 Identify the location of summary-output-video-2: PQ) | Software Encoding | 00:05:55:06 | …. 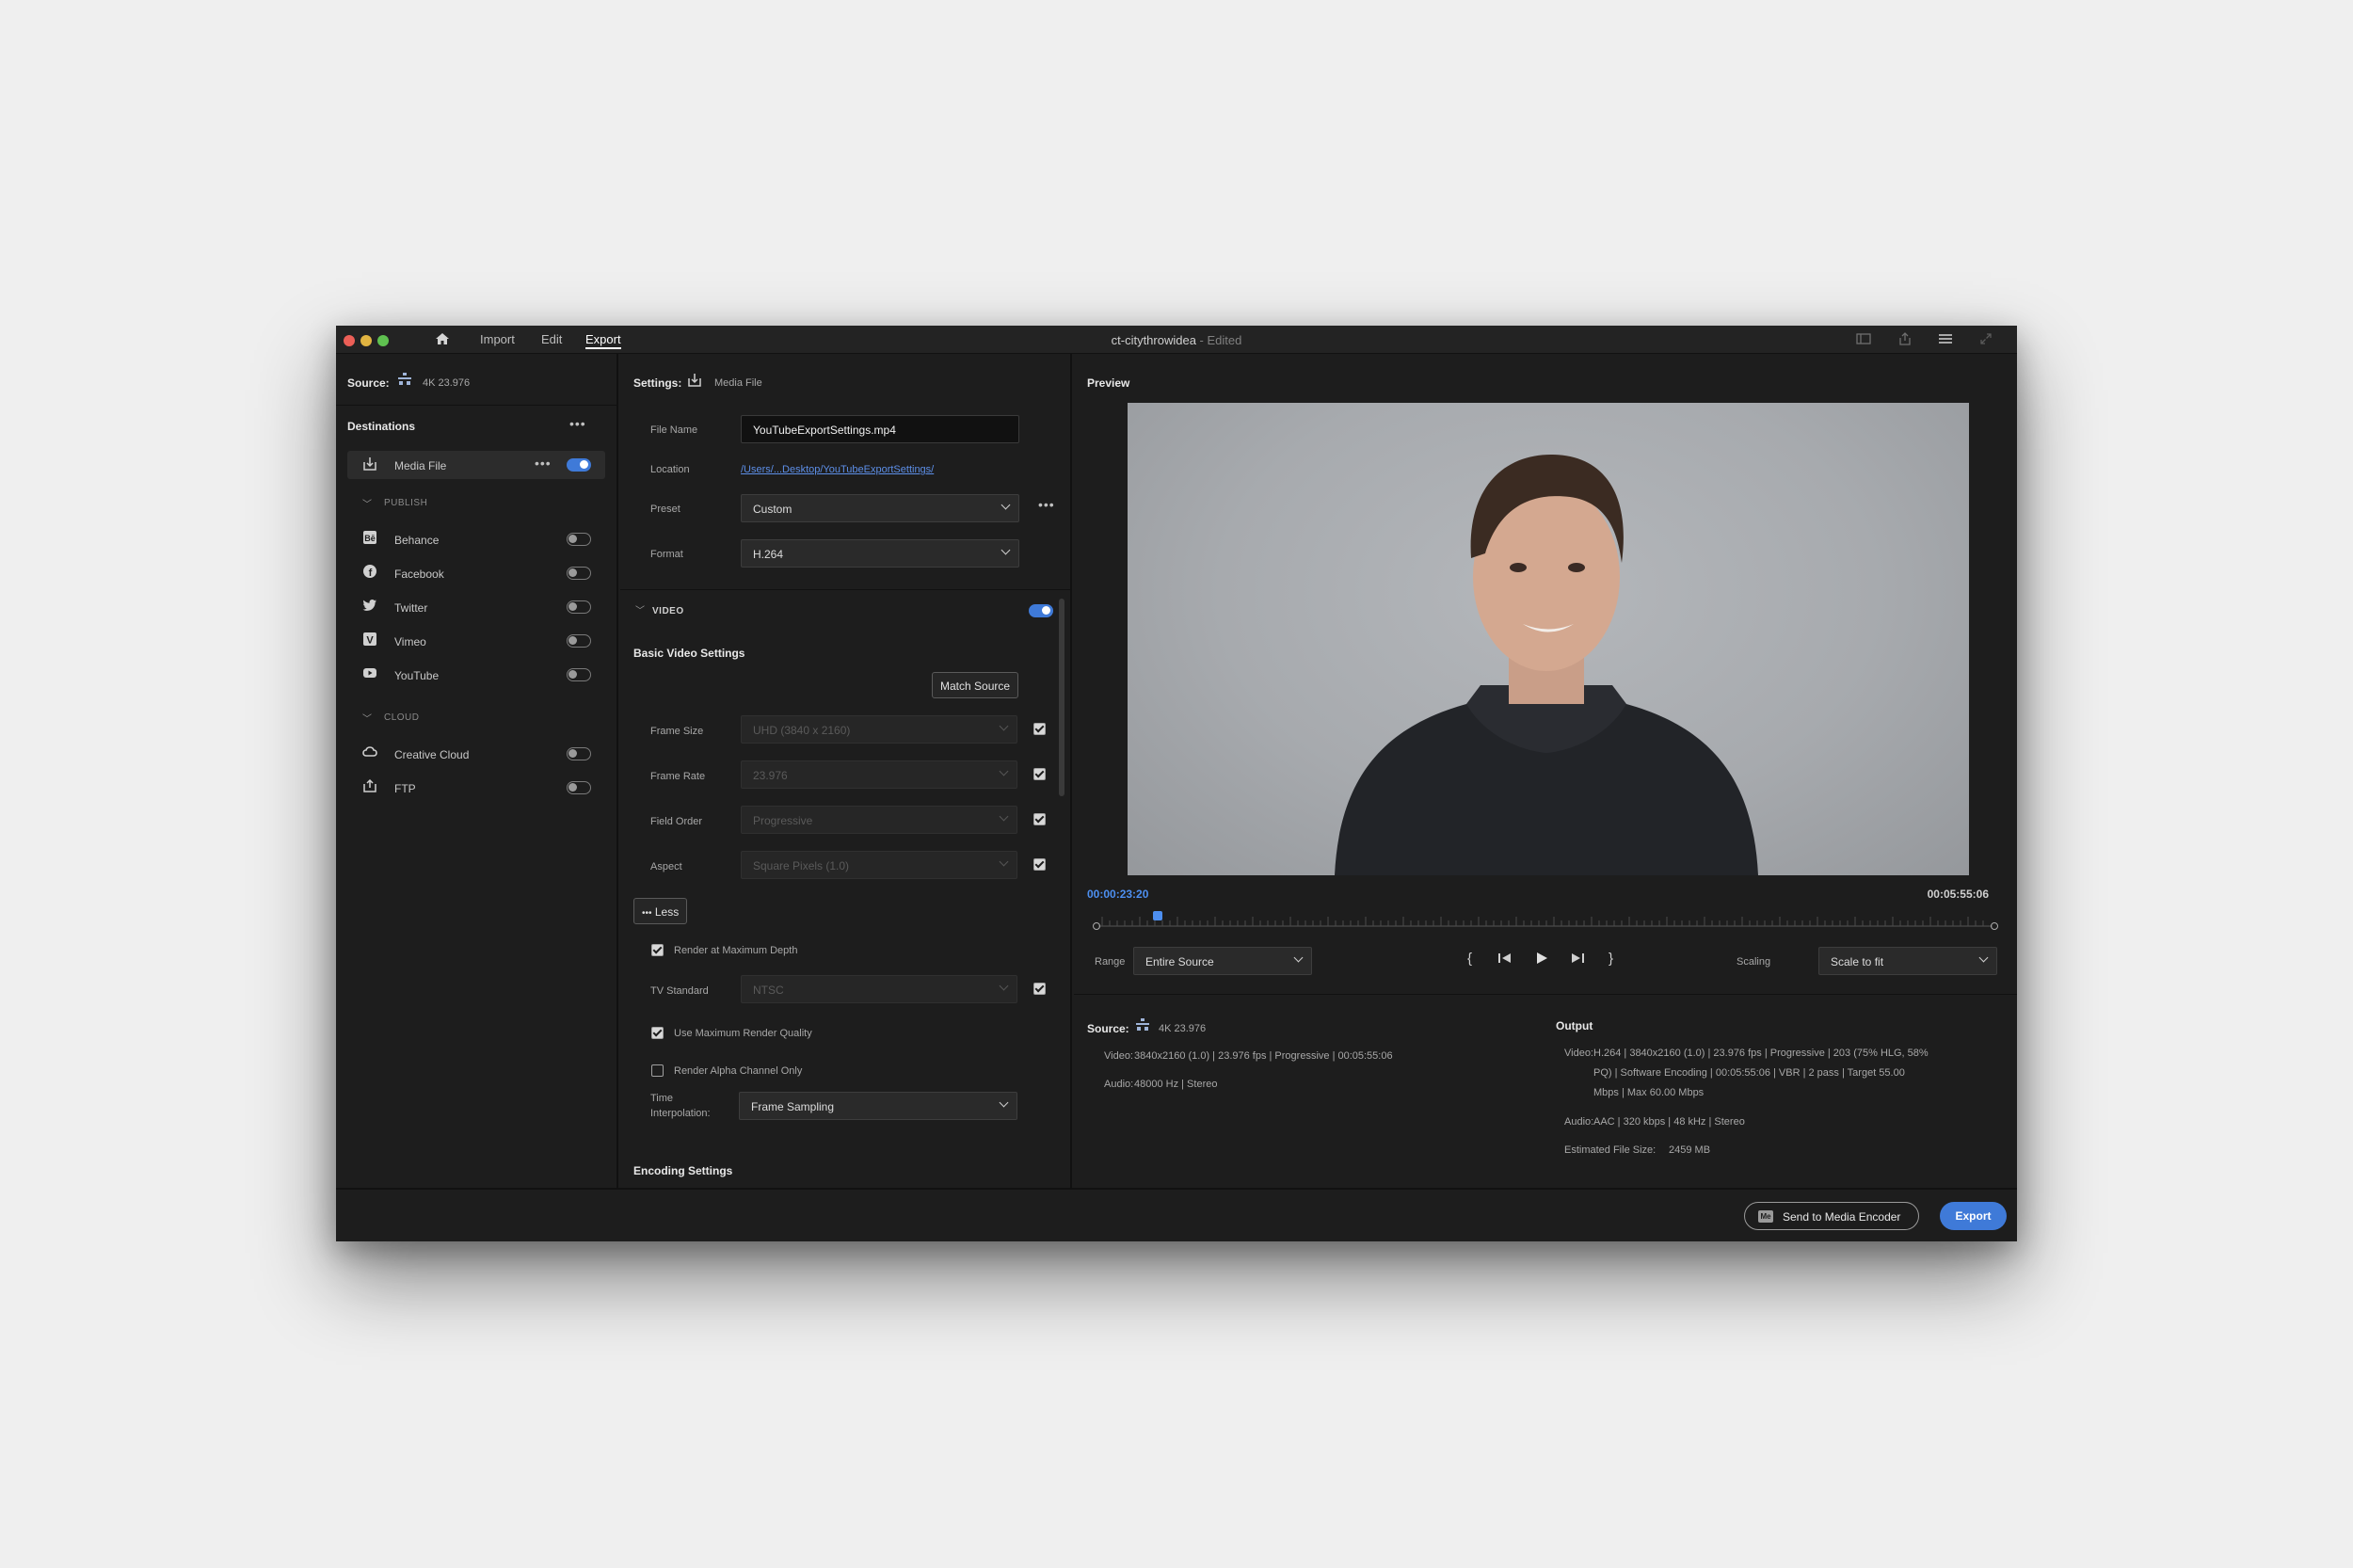
(1749, 1073).